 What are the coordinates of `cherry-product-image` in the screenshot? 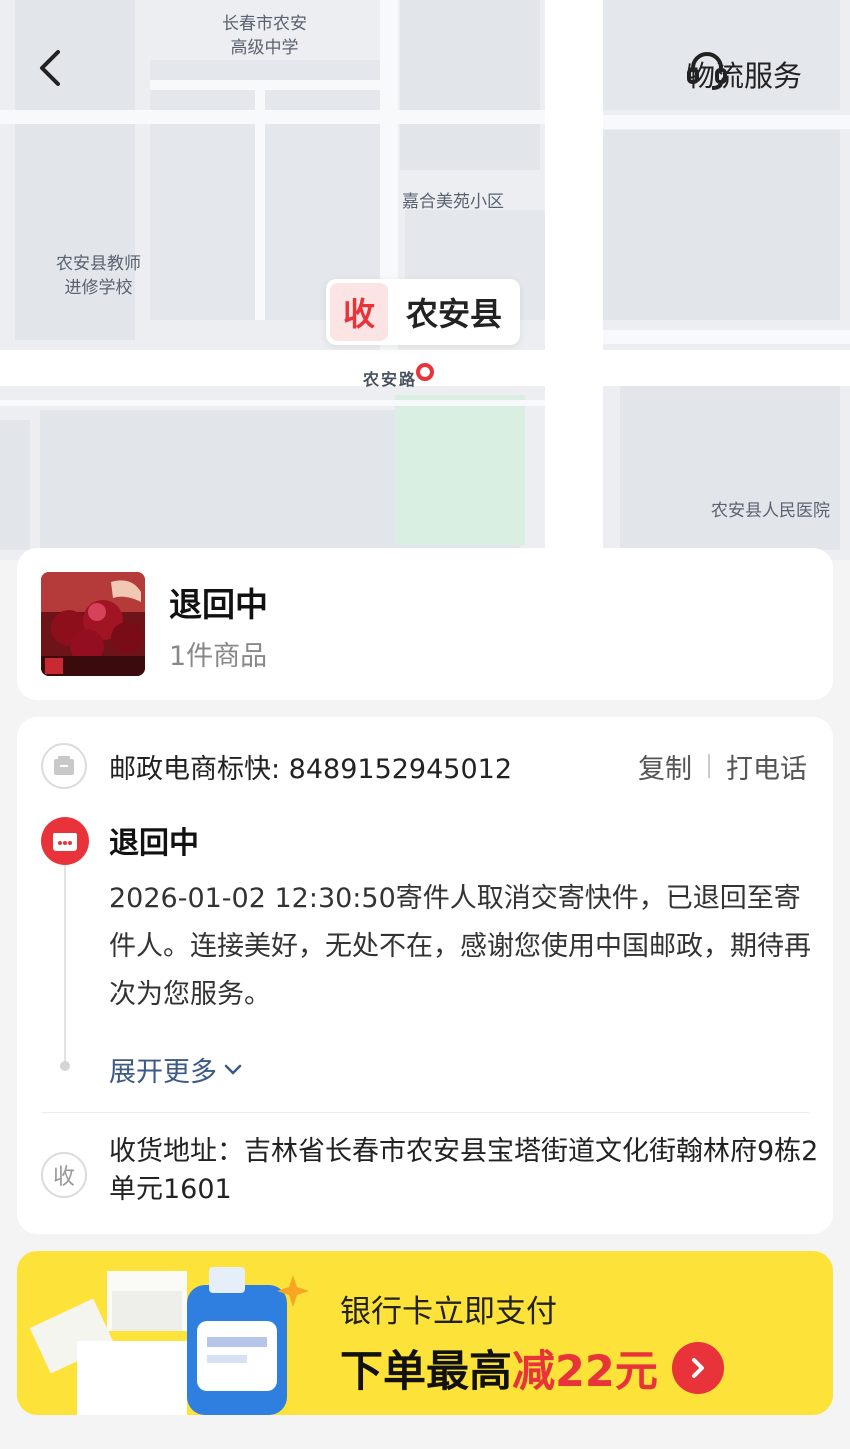 It's located at (93, 624).